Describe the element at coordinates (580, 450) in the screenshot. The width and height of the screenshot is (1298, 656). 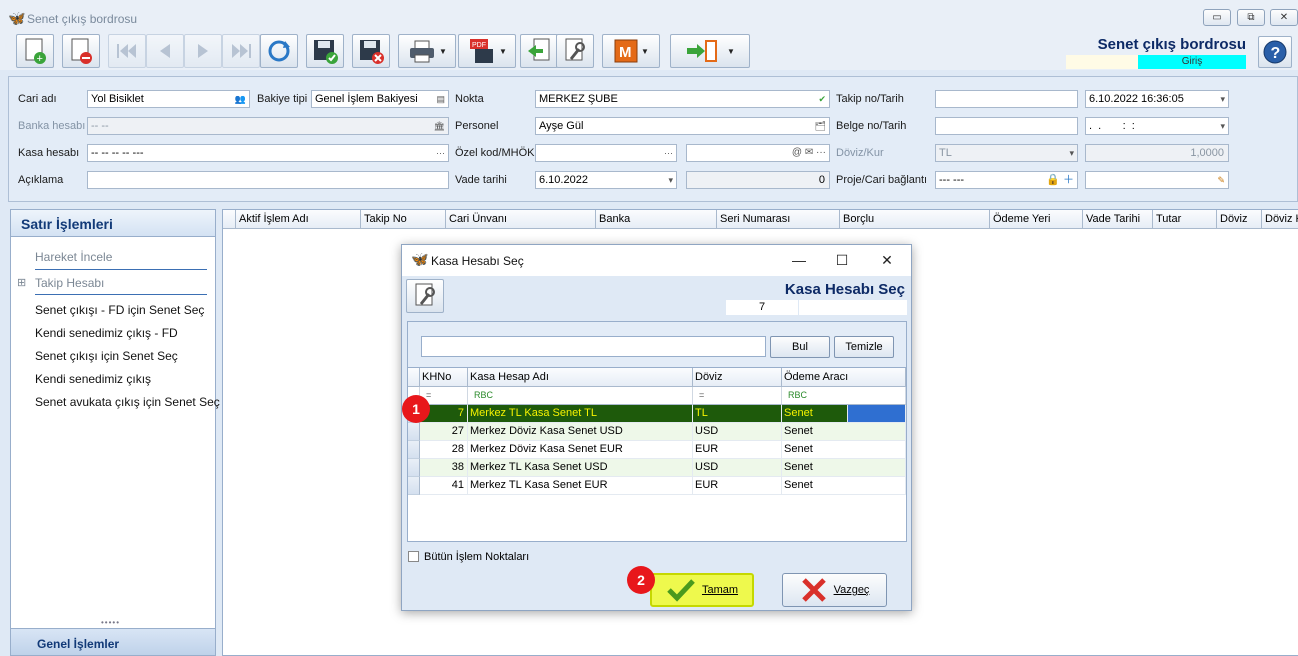
I see `cell-kasa-hesap-adi: Merkez Döviz Kasa Senet EUR` at that location.